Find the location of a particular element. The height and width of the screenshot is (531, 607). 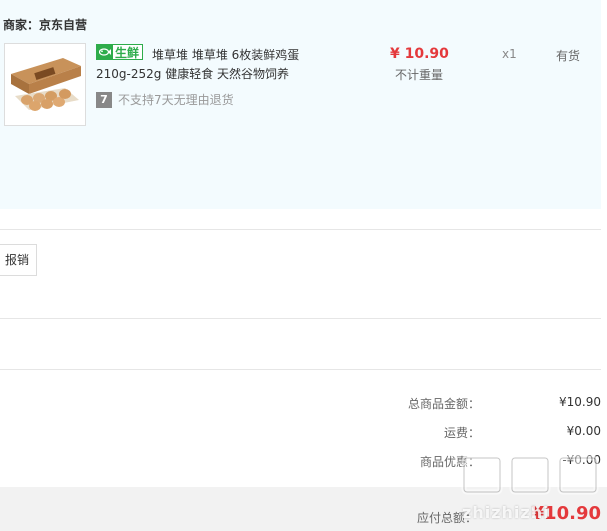

summary-value: ¥0.00 is located at coordinates (583, 431).